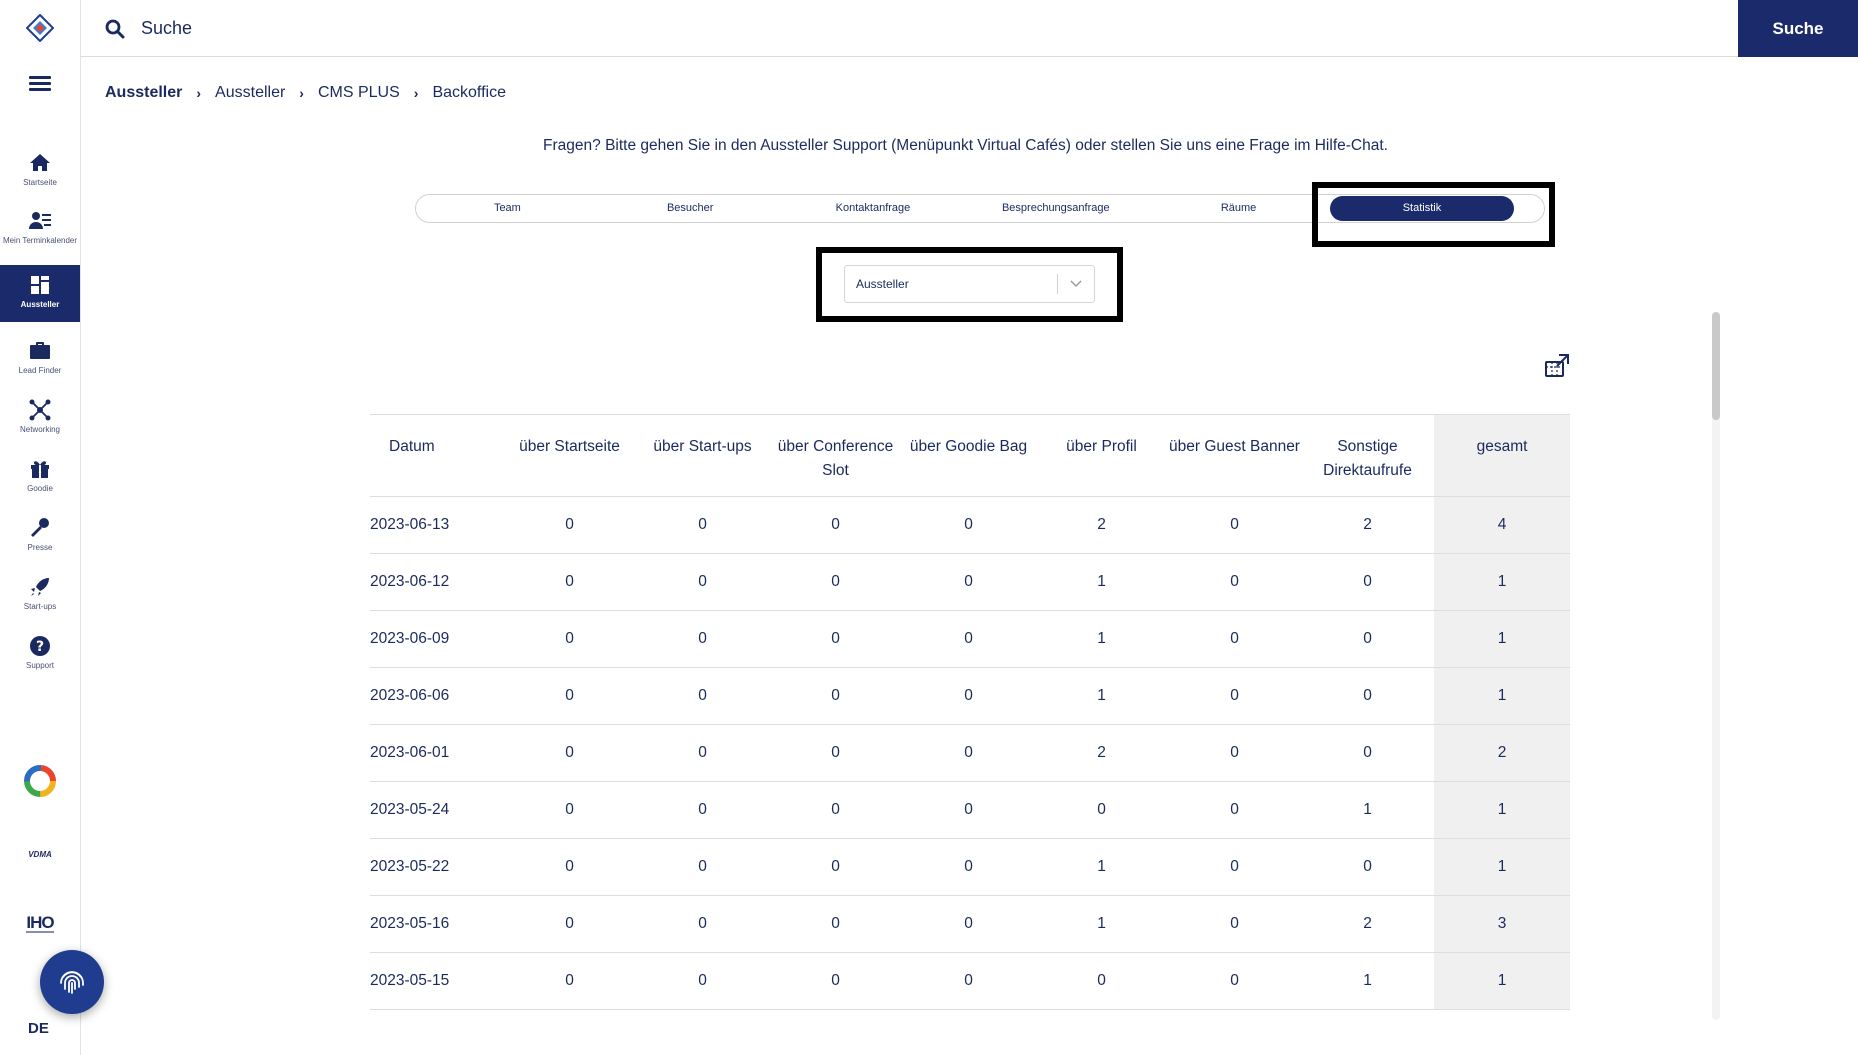  I want to click on sidebar-item-label: Start-ups, so click(40, 606).